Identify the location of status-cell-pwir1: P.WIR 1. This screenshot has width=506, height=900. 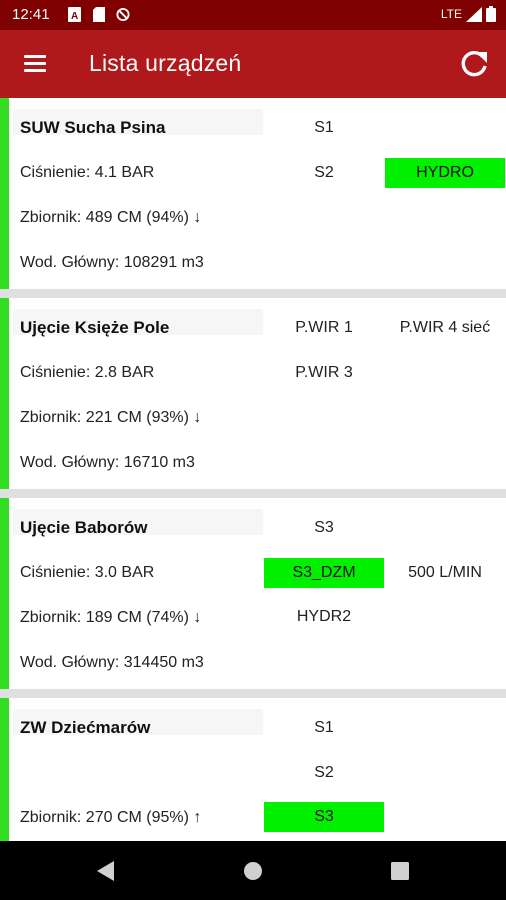
(324, 327).